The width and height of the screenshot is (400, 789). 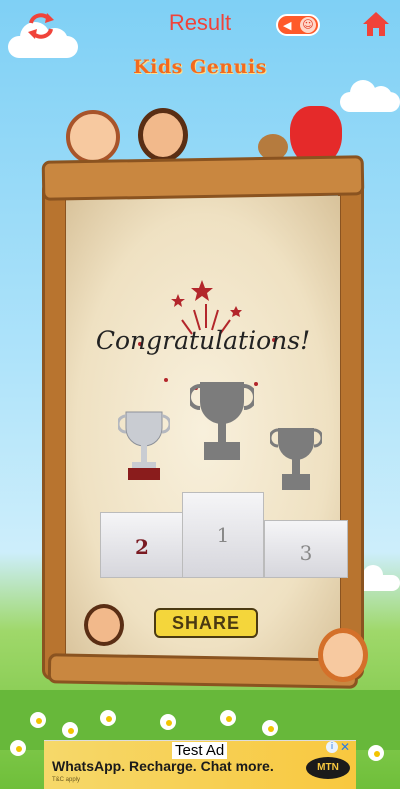 I want to click on board-post-right, so click(x=351, y=430).